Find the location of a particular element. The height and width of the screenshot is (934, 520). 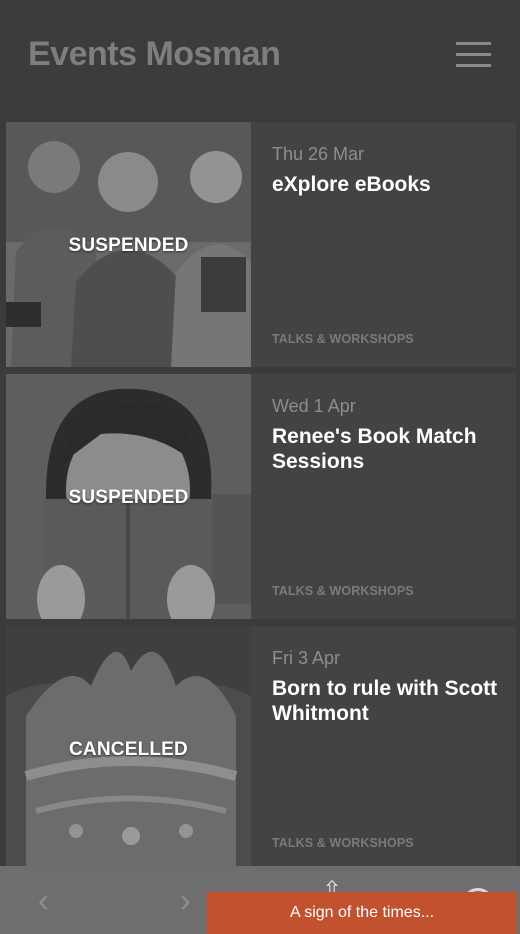

app-header: Events Mosman is located at coordinates (260, 57).